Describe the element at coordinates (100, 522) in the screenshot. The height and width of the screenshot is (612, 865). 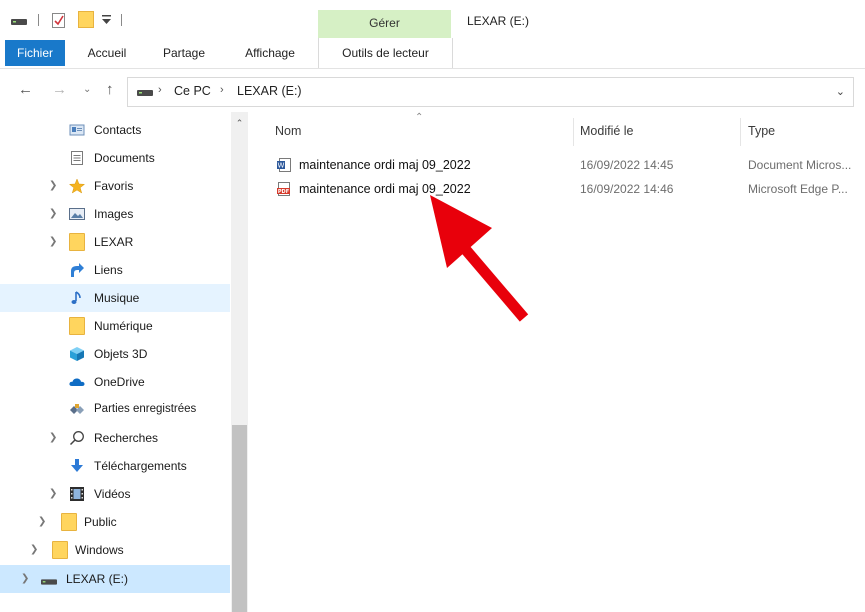
I see `nav-item-label: Public` at that location.